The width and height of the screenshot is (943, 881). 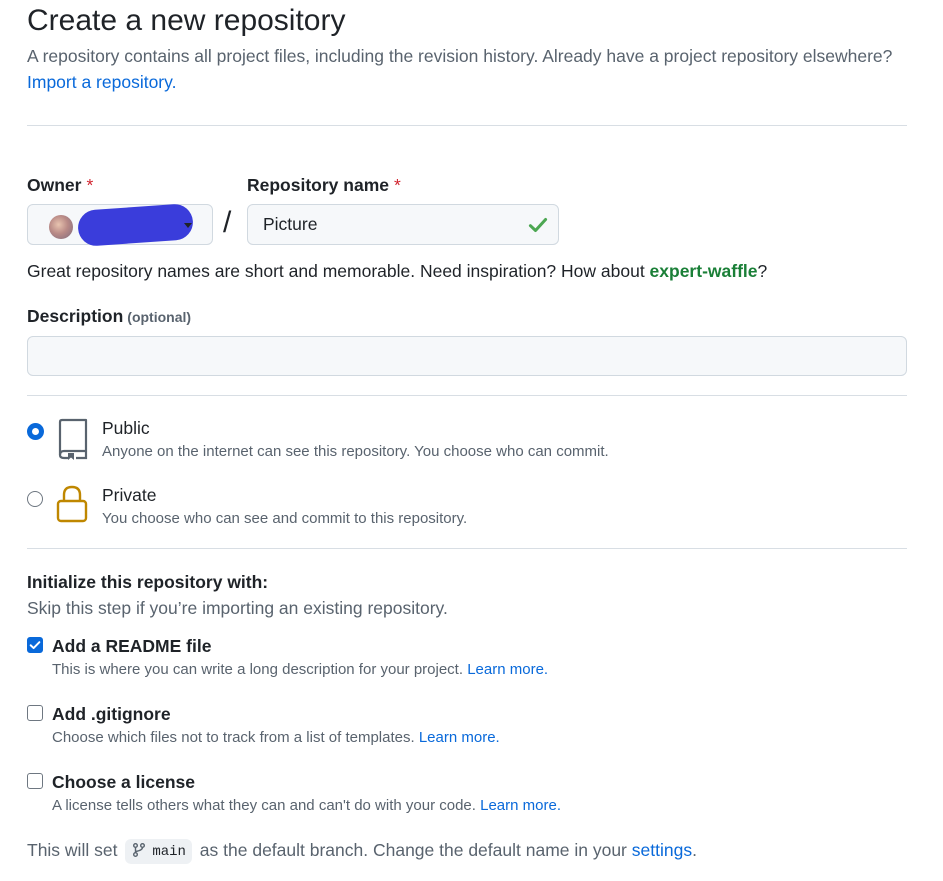 I want to click on name-suggestion: expert-waffle, so click(x=704, y=271).